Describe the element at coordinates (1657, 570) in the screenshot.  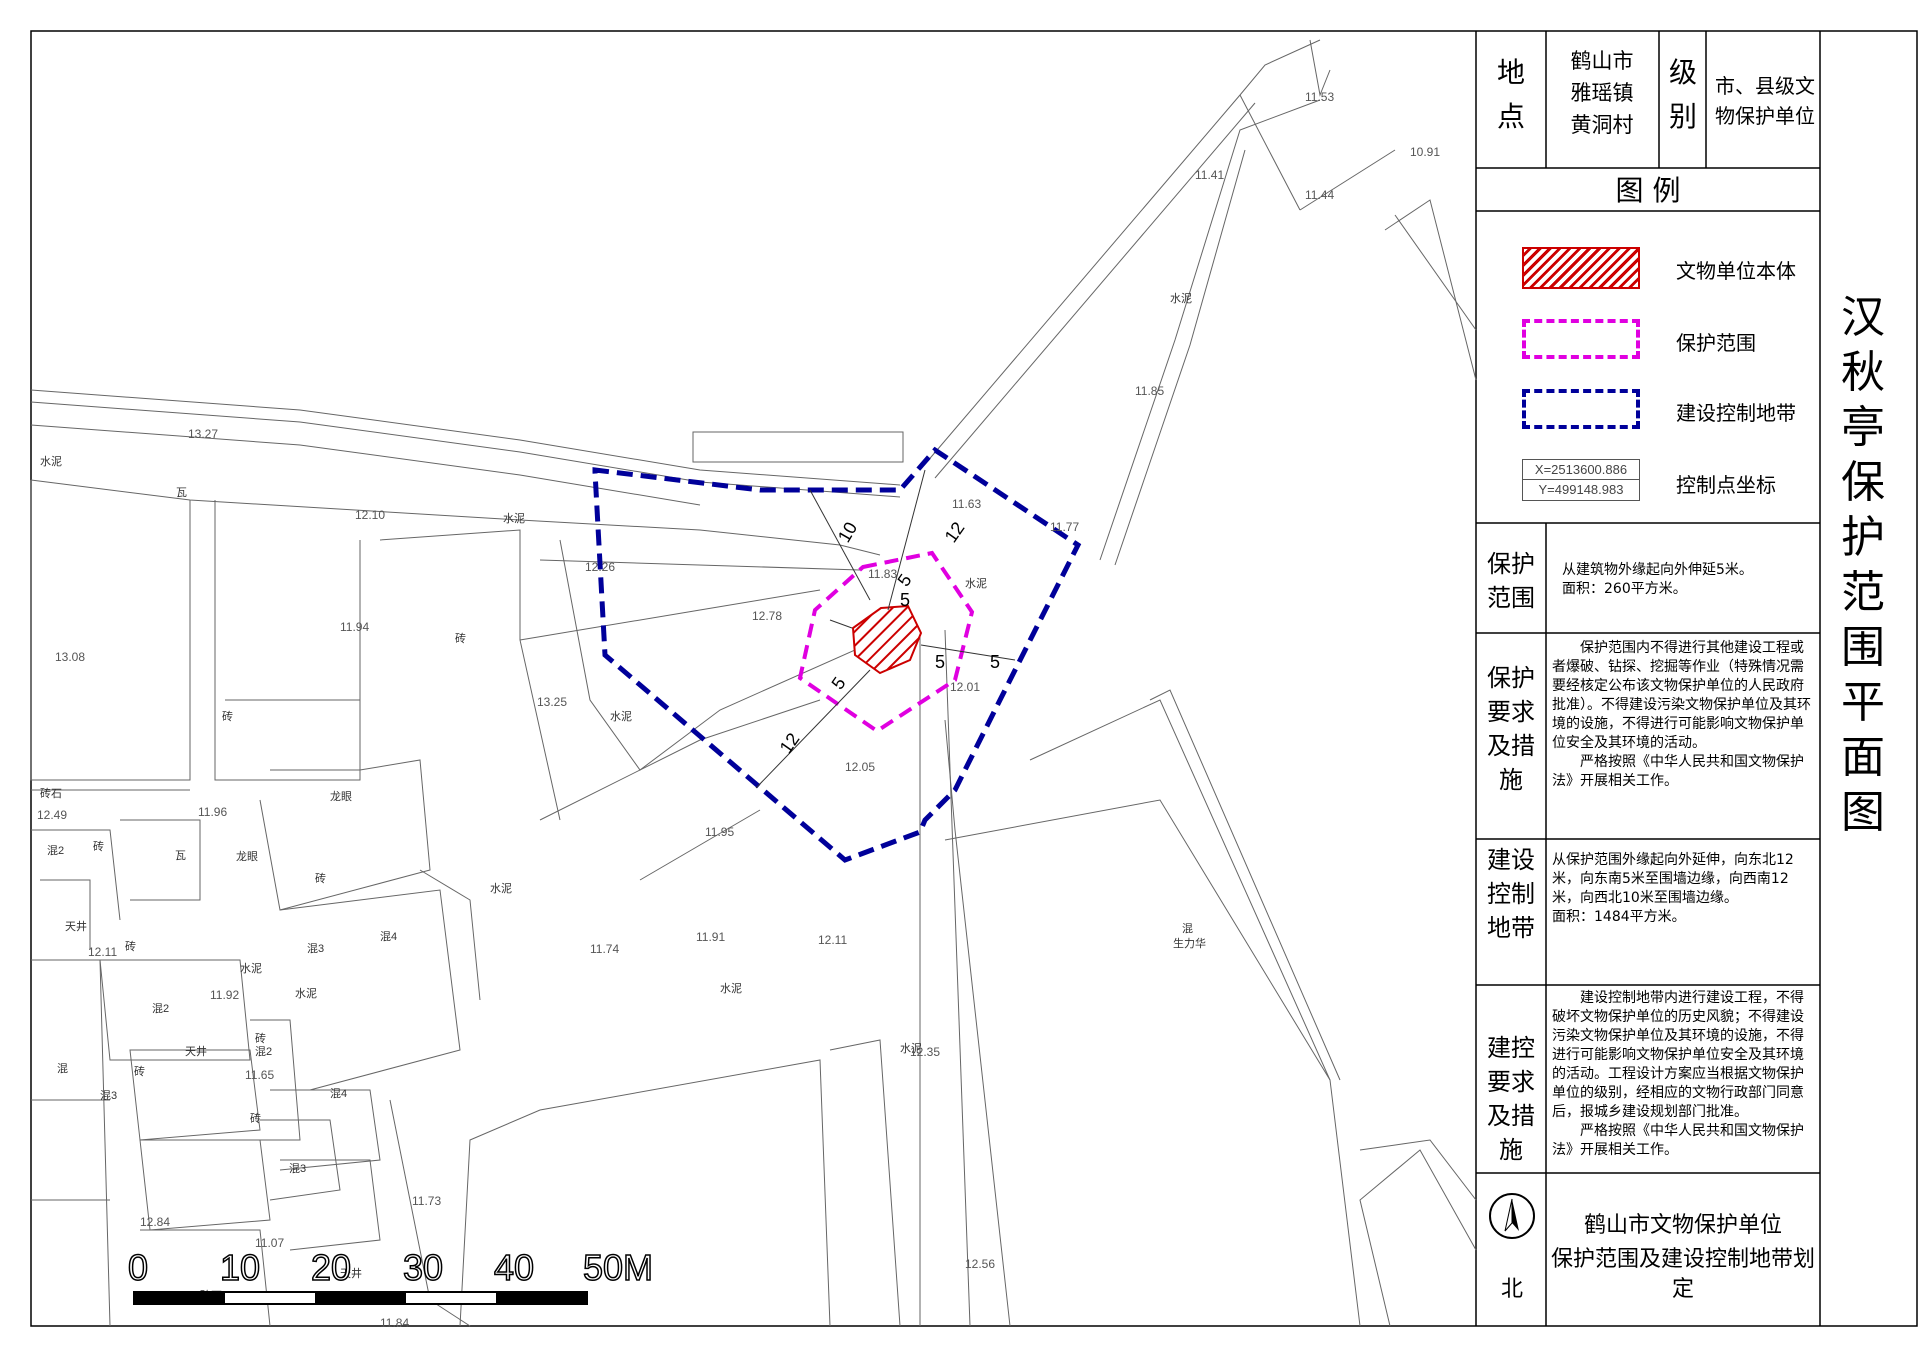
I see `protection-text-line: 从建筑物外缘起向外伸延5米。` at that location.